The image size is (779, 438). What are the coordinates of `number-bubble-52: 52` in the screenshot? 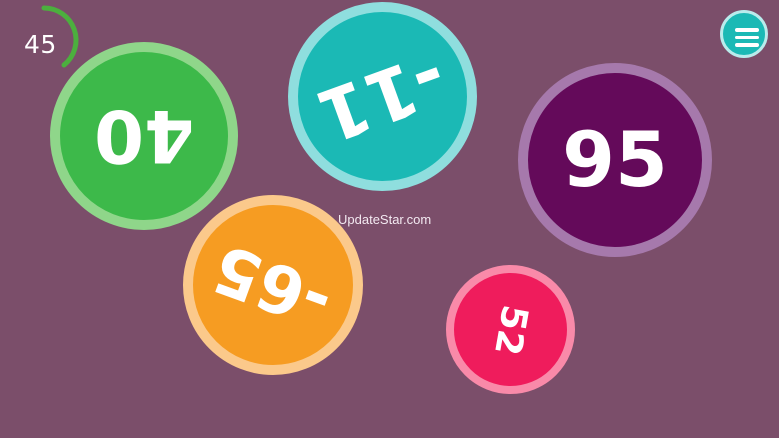 It's located at (510, 329).